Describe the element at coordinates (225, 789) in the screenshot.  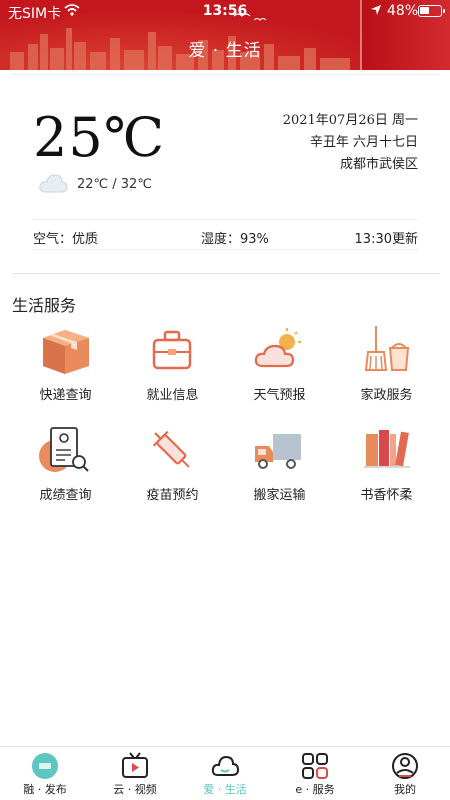
I see `tab-label: 爱 · 生活` at that location.